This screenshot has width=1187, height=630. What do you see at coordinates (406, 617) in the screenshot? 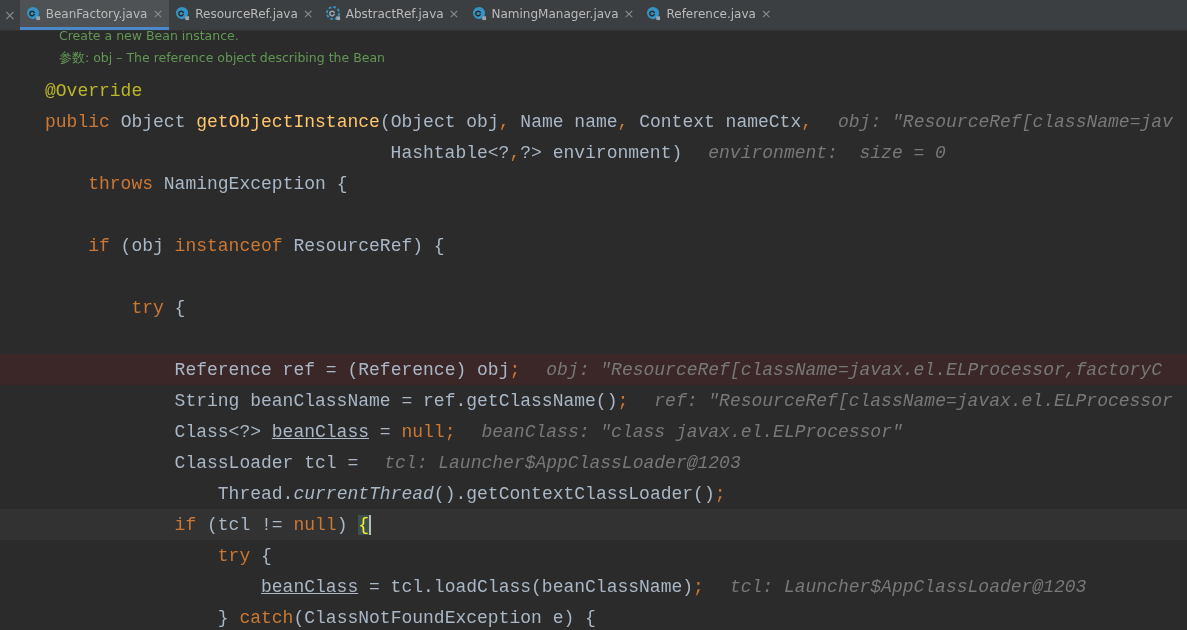
I see `code-line: } catch(ClassNotFoundException e) {` at bounding box center [406, 617].